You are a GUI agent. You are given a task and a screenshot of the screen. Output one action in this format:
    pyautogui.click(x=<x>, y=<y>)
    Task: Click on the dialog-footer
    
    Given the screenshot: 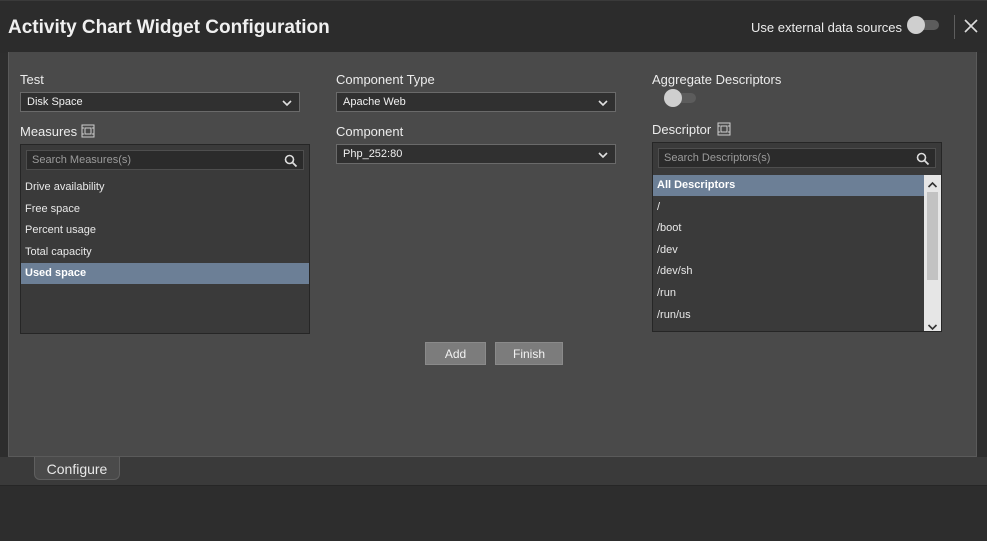 What is the action you would take?
    pyautogui.click(x=493, y=513)
    